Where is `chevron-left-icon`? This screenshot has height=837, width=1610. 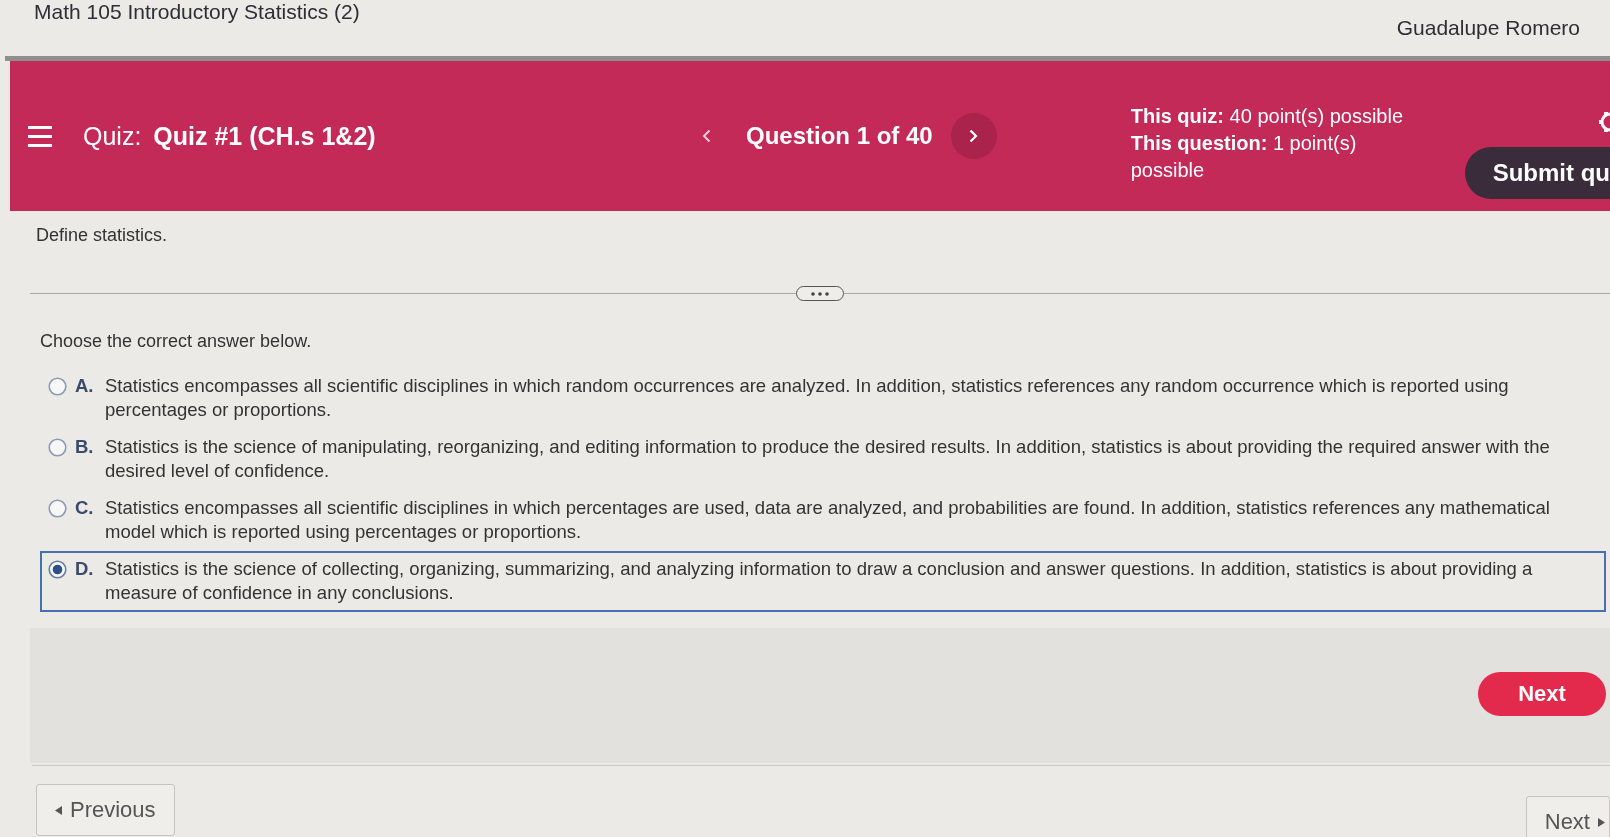
chevron-left-icon is located at coordinates (706, 136).